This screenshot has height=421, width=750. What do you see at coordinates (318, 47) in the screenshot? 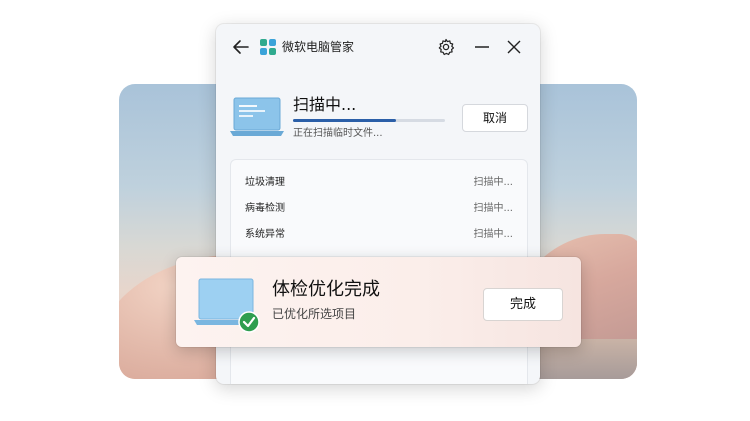
I see `app-title: 微软电脑管家` at bounding box center [318, 47].